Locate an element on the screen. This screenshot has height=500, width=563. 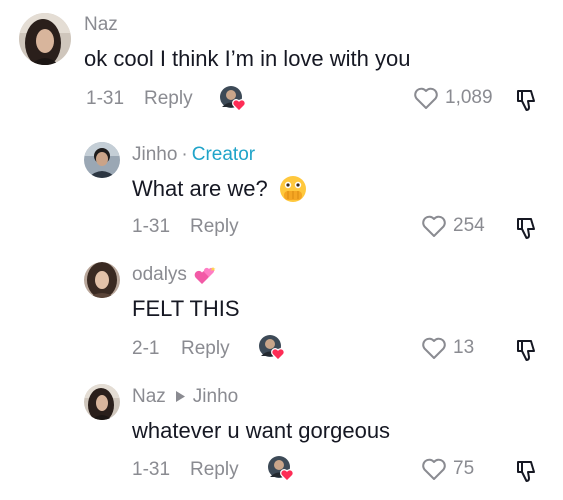
like-count: 254 is located at coordinates (469, 225).